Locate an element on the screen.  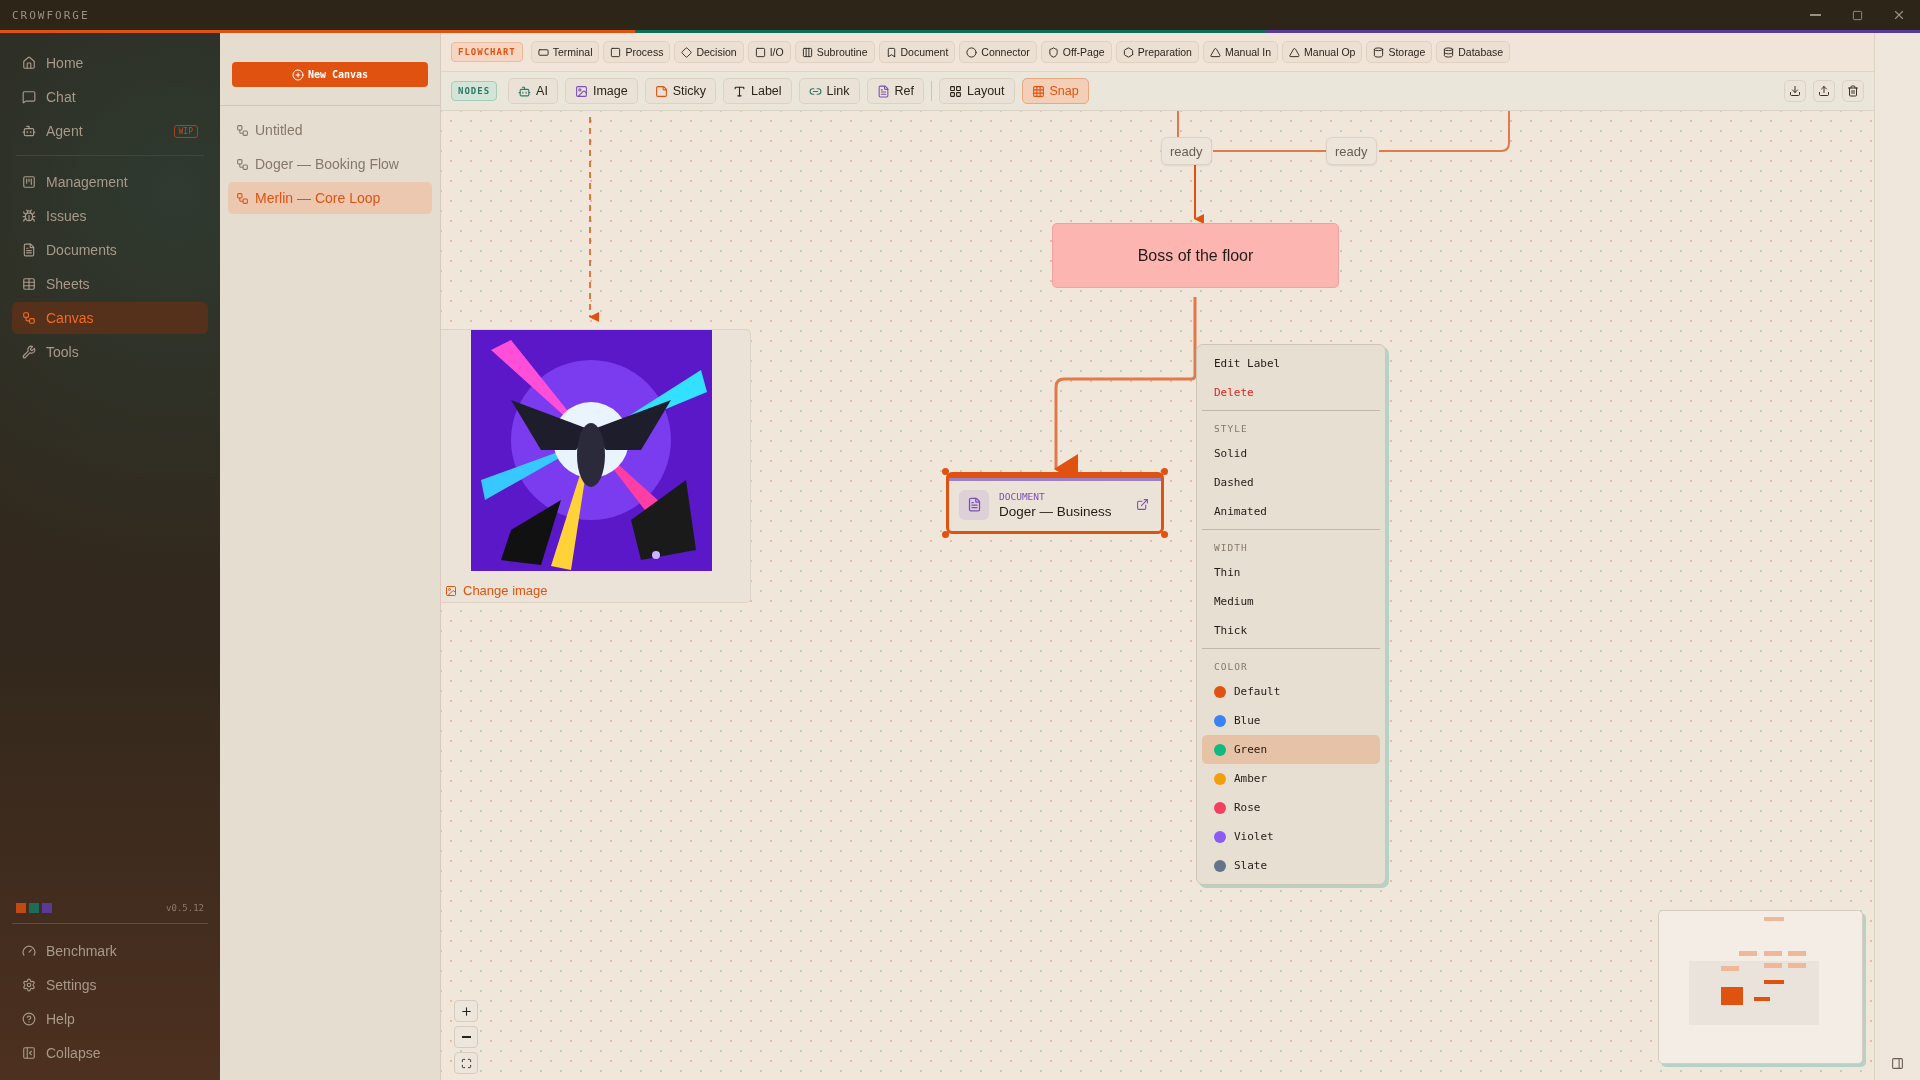
panel-toggle-icon is located at coordinates (1897, 1063).